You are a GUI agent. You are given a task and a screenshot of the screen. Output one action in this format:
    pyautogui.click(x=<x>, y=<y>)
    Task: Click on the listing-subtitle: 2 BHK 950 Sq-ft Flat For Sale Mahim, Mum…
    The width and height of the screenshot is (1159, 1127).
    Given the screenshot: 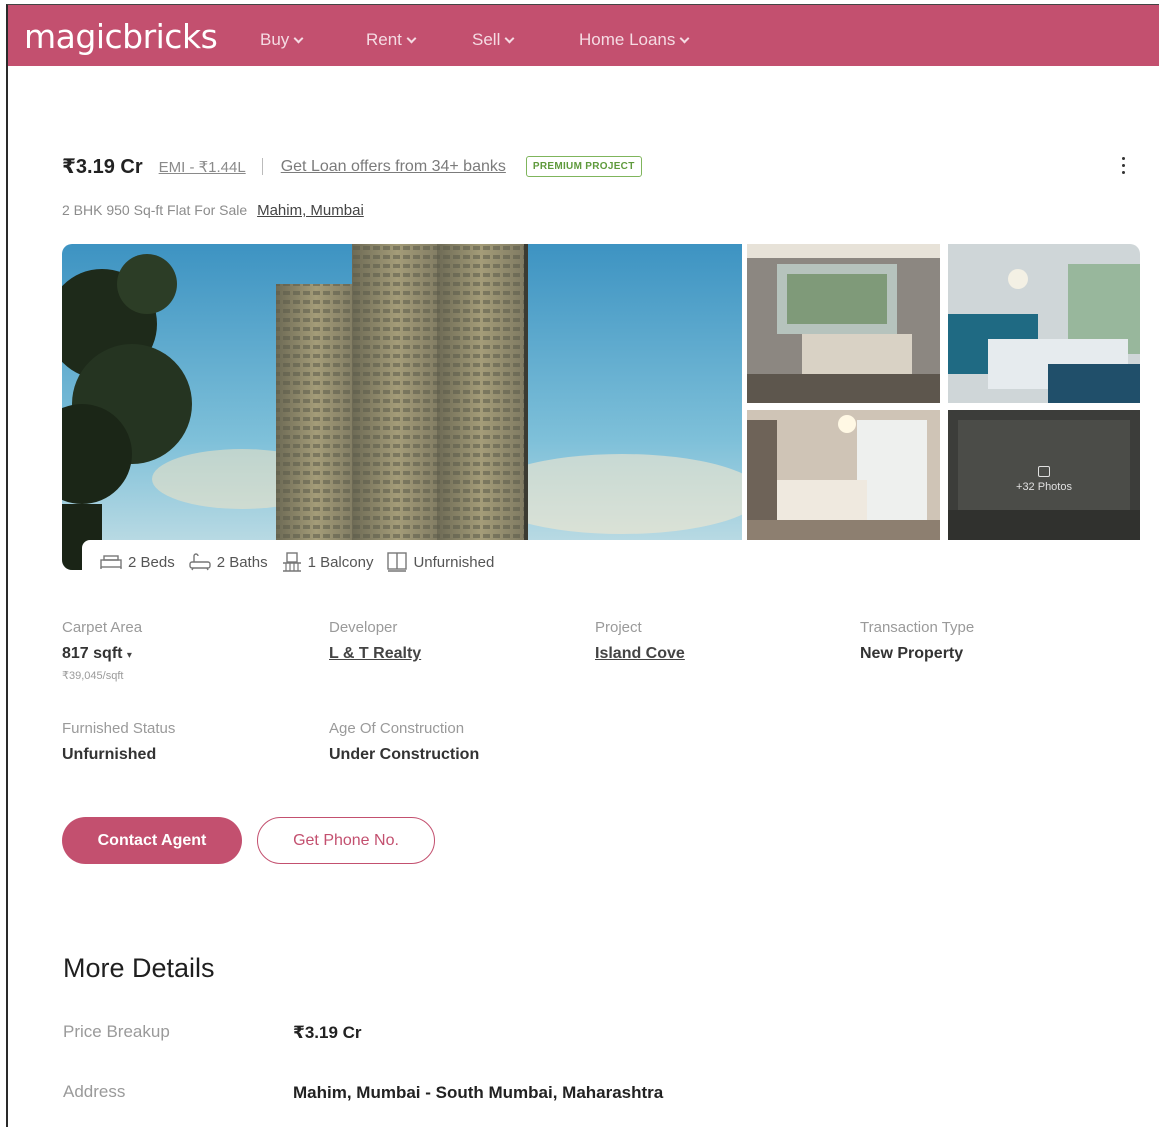 What is the action you would take?
    pyautogui.click(x=213, y=210)
    